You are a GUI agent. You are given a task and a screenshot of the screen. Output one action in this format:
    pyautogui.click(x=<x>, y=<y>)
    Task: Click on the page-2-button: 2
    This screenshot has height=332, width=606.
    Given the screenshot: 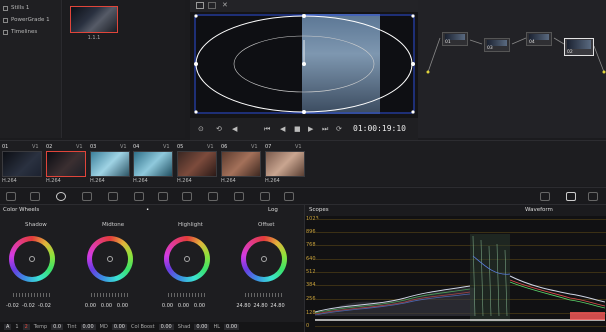 What is the action you would take?
    pyautogui.click(x=26, y=327)
    